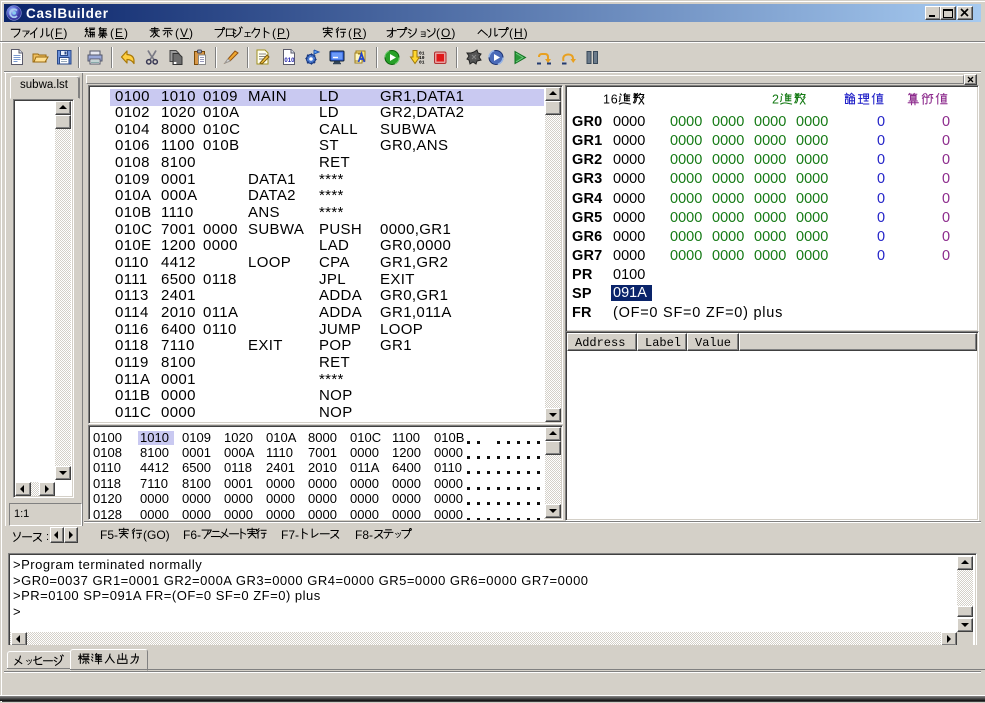 This screenshot has height=703, width=985. Describe the element at coordinates (775, 100) in the screenshot. I see `svg-text: 2` at that location.